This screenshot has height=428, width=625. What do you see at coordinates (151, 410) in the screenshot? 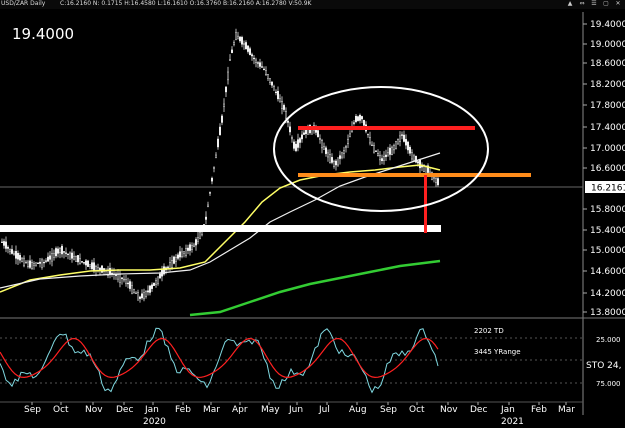
I see `x-tick-label: Jan` at bounding box center [151, 410].